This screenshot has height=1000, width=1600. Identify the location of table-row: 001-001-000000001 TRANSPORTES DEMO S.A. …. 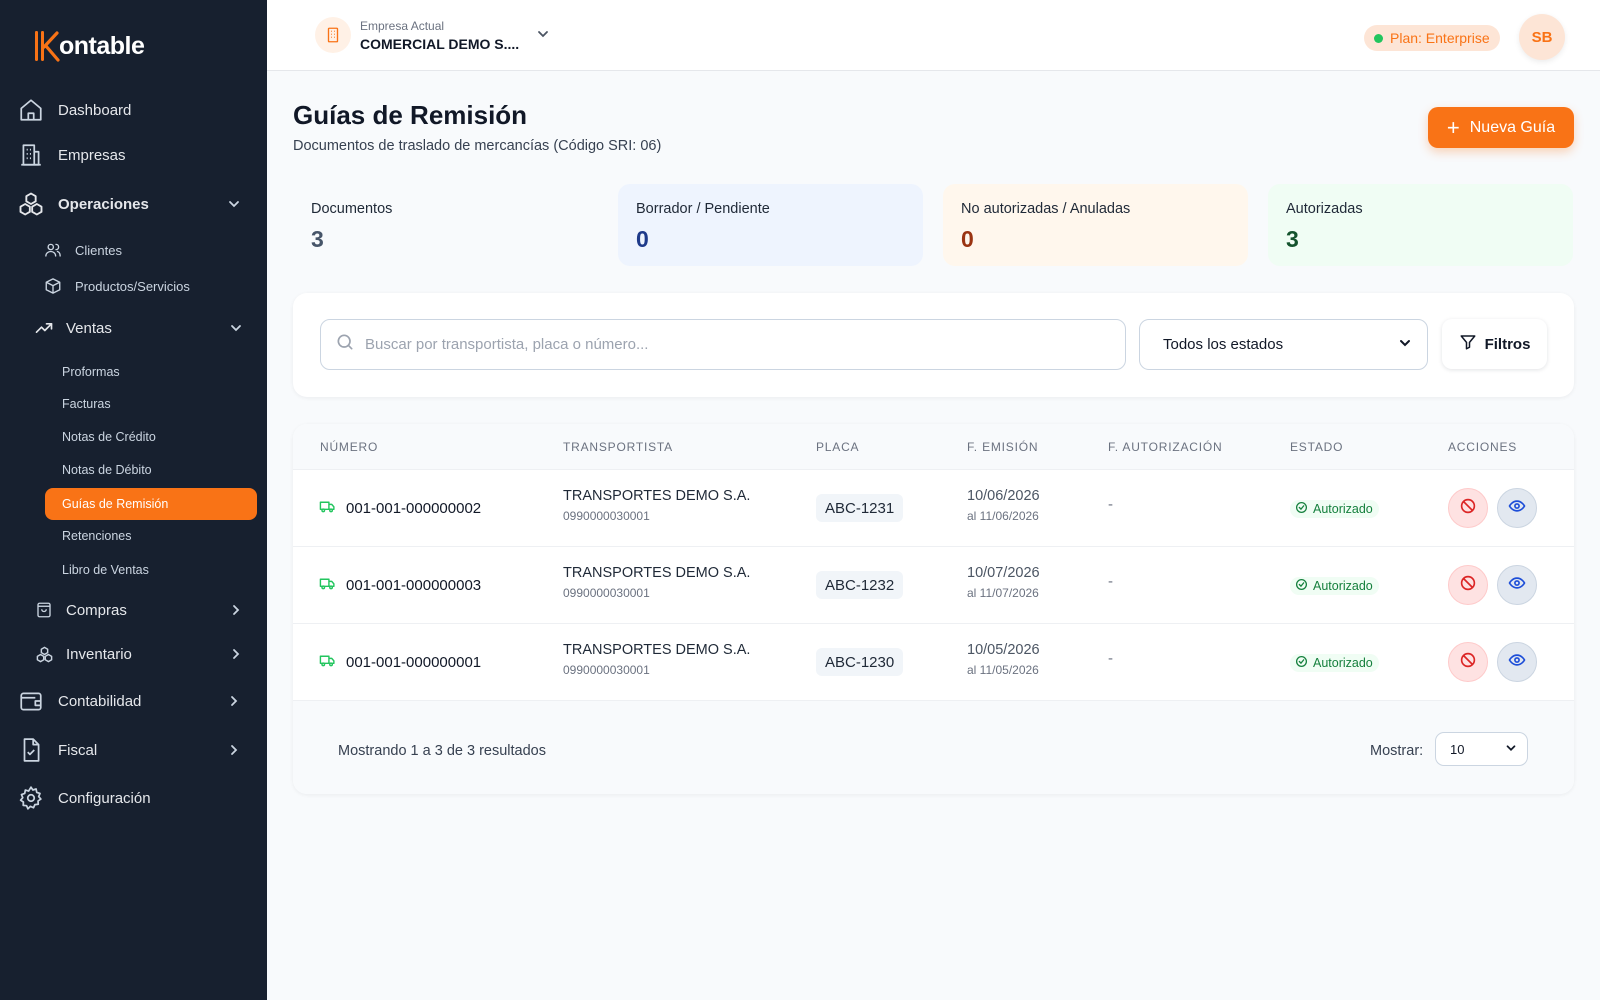
(933, 661).